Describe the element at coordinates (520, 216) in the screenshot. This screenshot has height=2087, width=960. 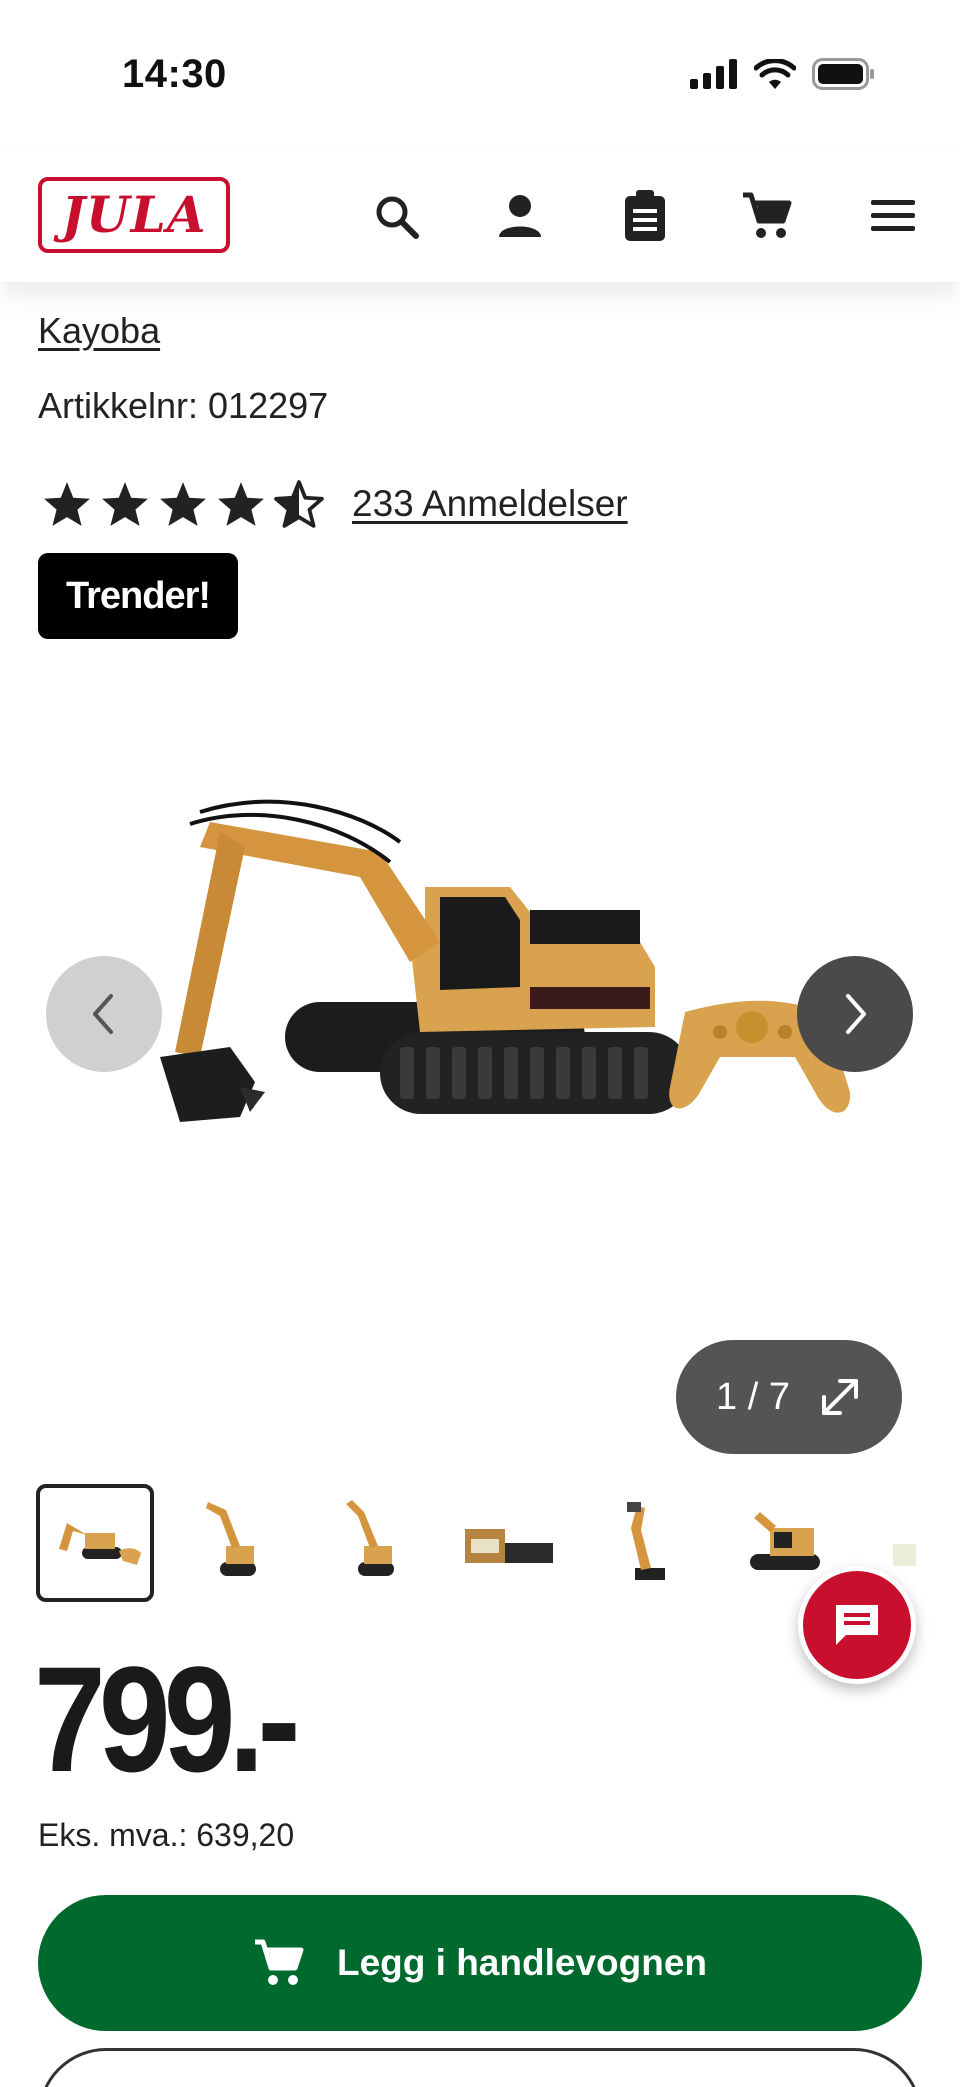
I see `account-icon` at that location.